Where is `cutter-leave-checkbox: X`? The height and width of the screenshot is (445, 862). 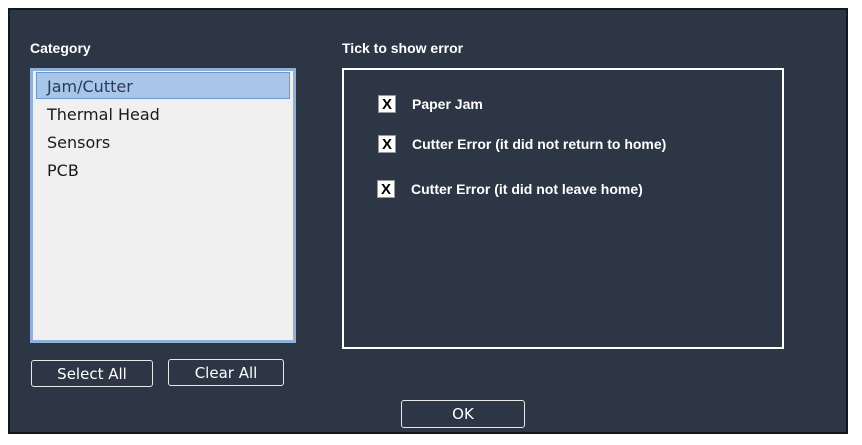 cutter-leave-checkbox: X is located at coordinates (386, 189).